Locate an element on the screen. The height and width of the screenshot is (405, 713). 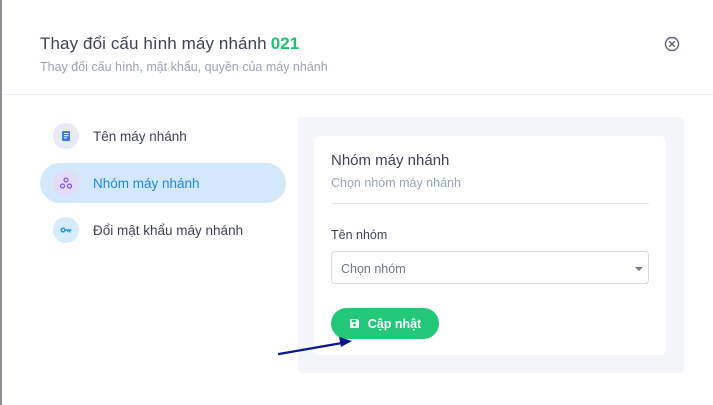
nav-item-extension-group: Nhóm máy nhánh is located at coordinates (163, 183).